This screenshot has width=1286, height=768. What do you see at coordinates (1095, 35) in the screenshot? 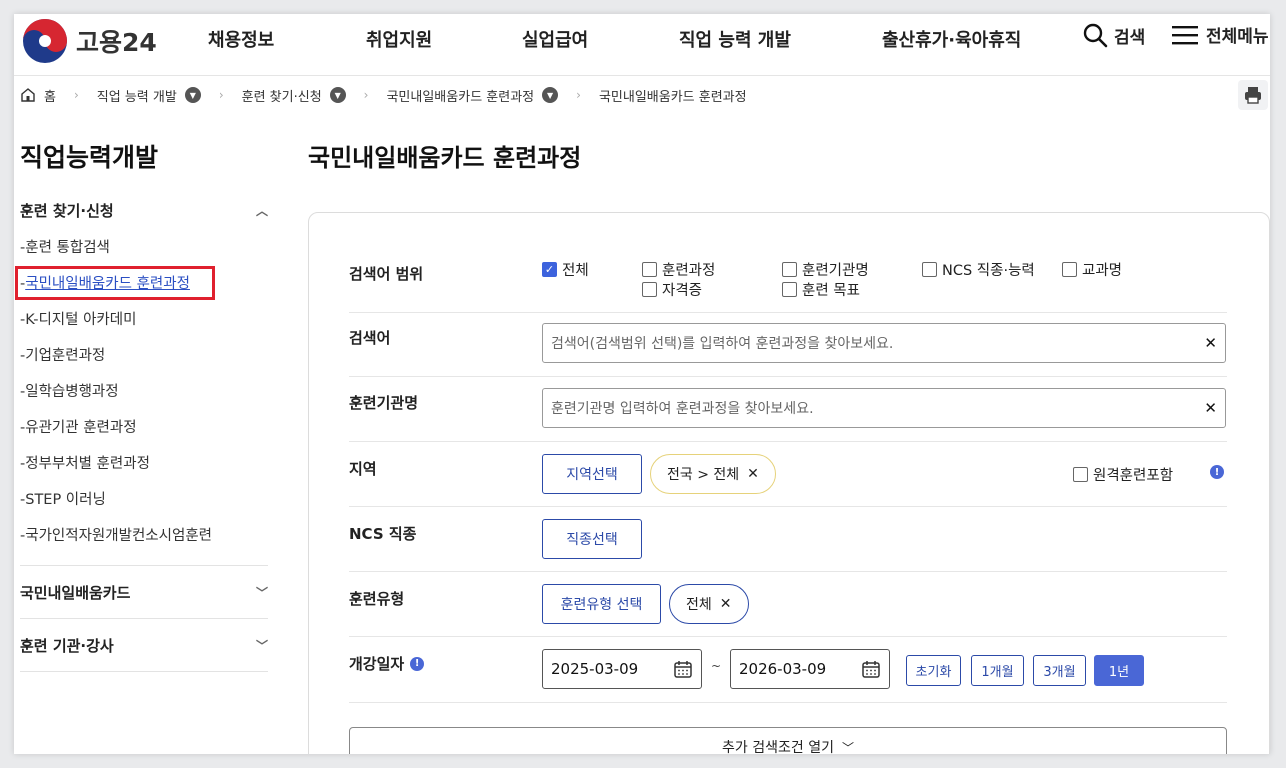
I see `search-icon` at bounding box center [1095, 35].